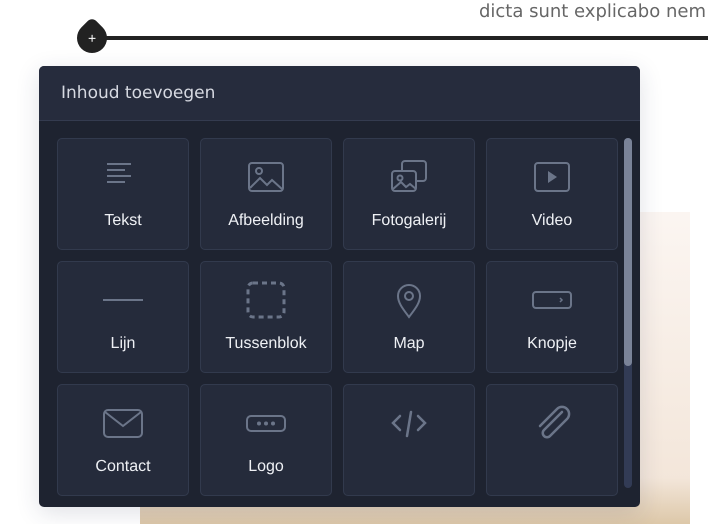 This screenshot has height=524, width=708. Describe the element at coordinates (552, 317) in the screenshot. I see `content-type-tile: Knopje` at that location.